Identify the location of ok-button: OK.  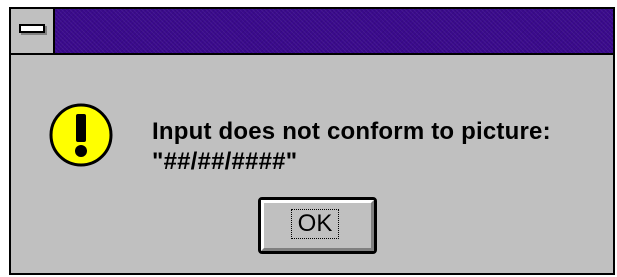
(317, 225).